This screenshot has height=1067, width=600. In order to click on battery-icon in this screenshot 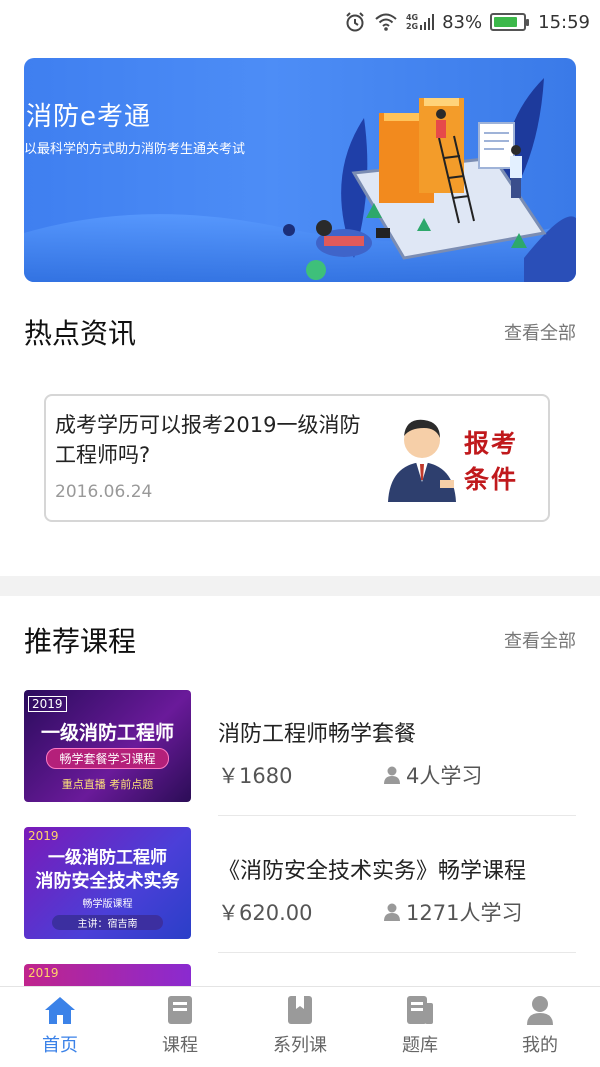, I will do `click(510, 22)`.